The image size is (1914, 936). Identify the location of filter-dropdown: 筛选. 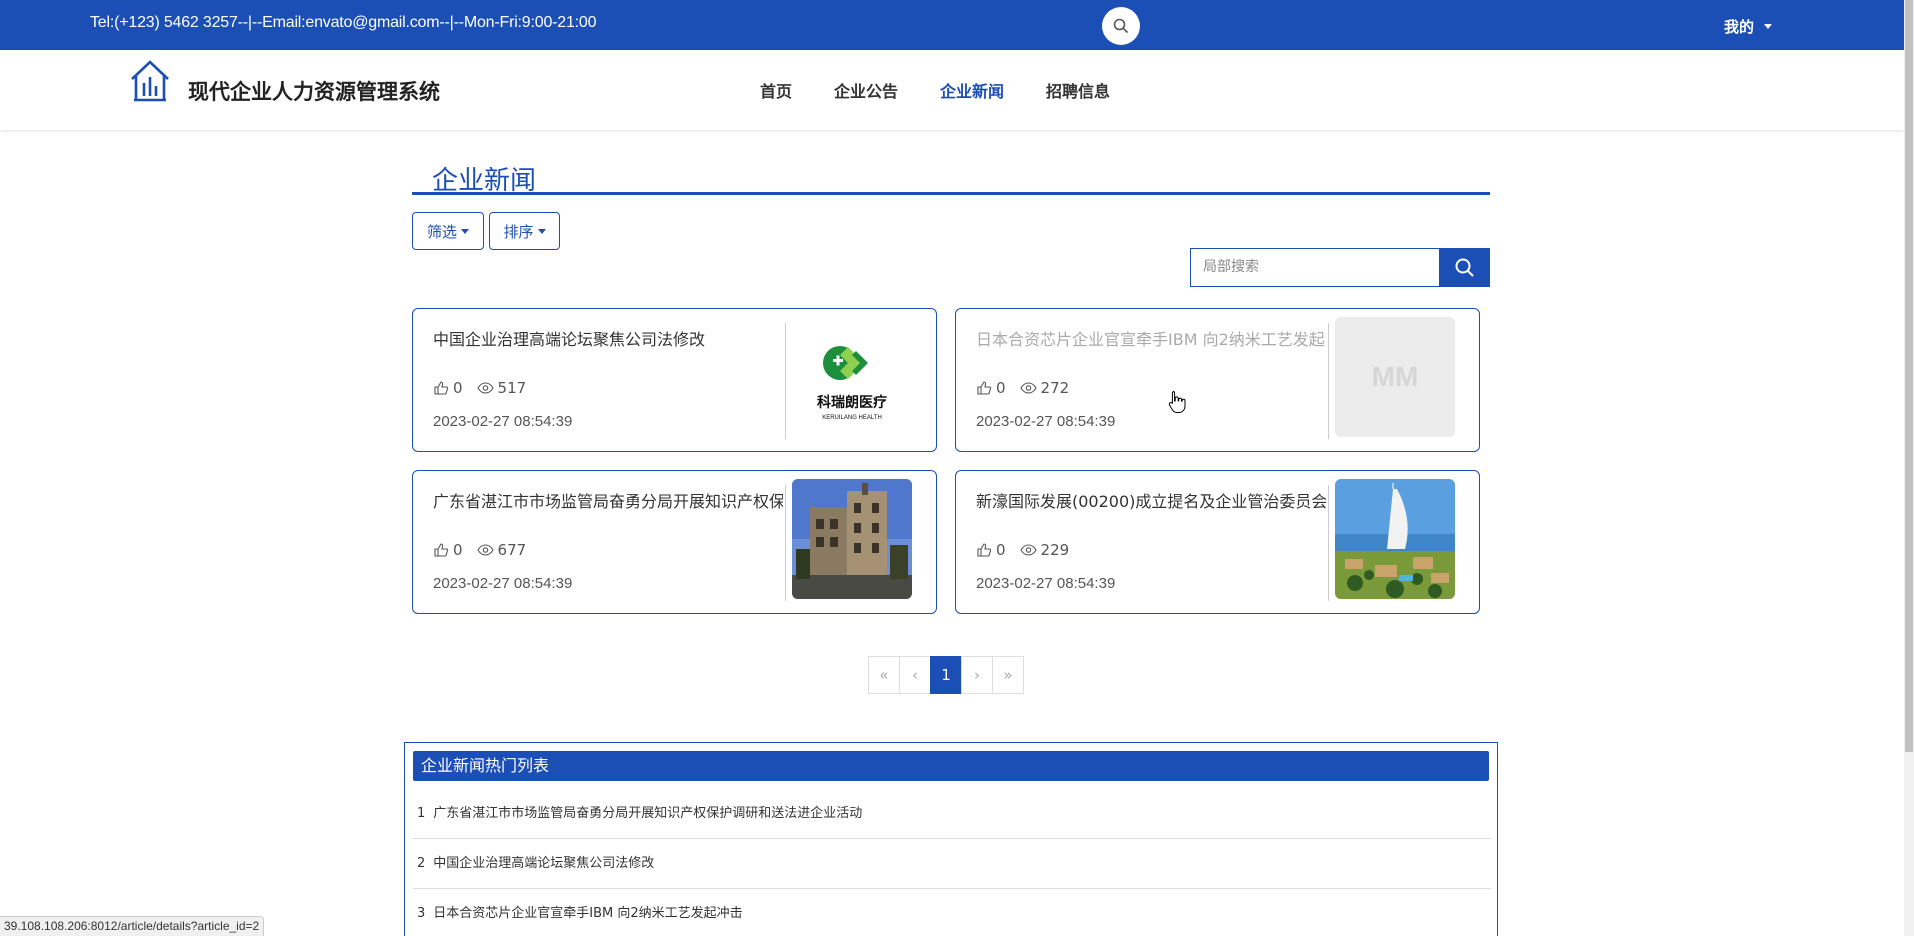
(448, 231).